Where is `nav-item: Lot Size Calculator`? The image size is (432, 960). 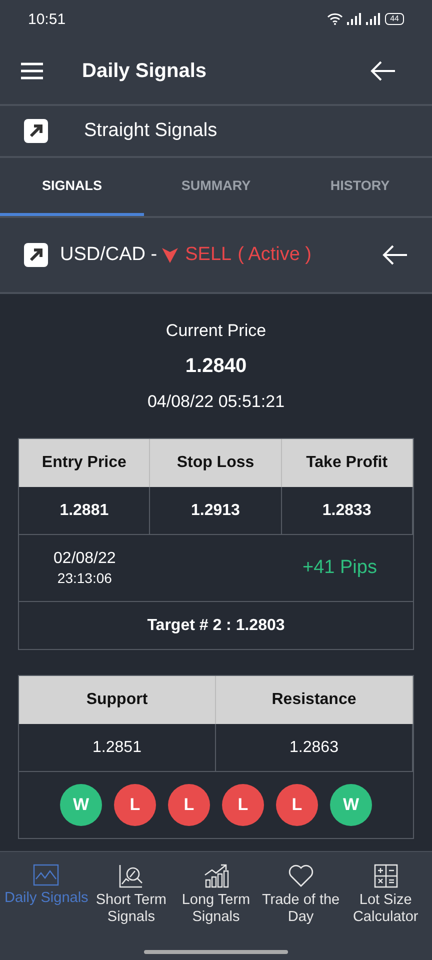
nav-item: Lot Size Calculator is located at coordinates (385, 895).